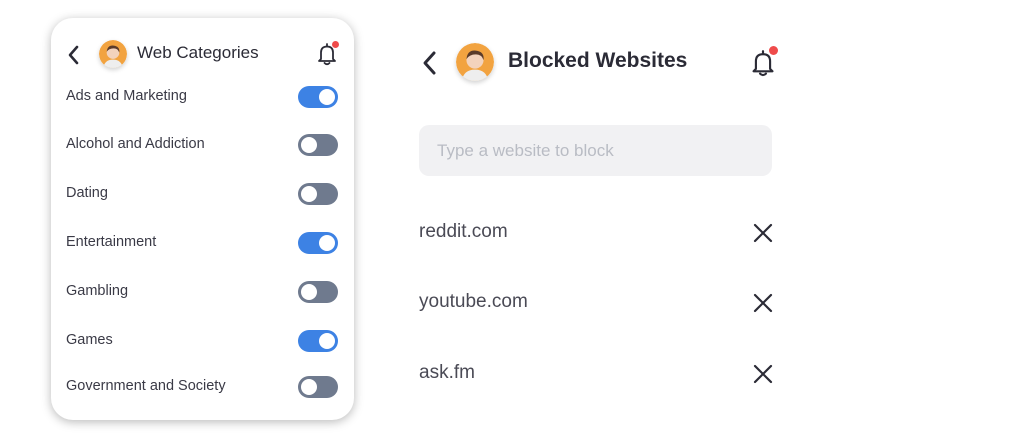  What do you see at coordinates (126, 96) in the screenshot?
I see `category-label: Ads and Marketing` at bounding box center [126, 96].